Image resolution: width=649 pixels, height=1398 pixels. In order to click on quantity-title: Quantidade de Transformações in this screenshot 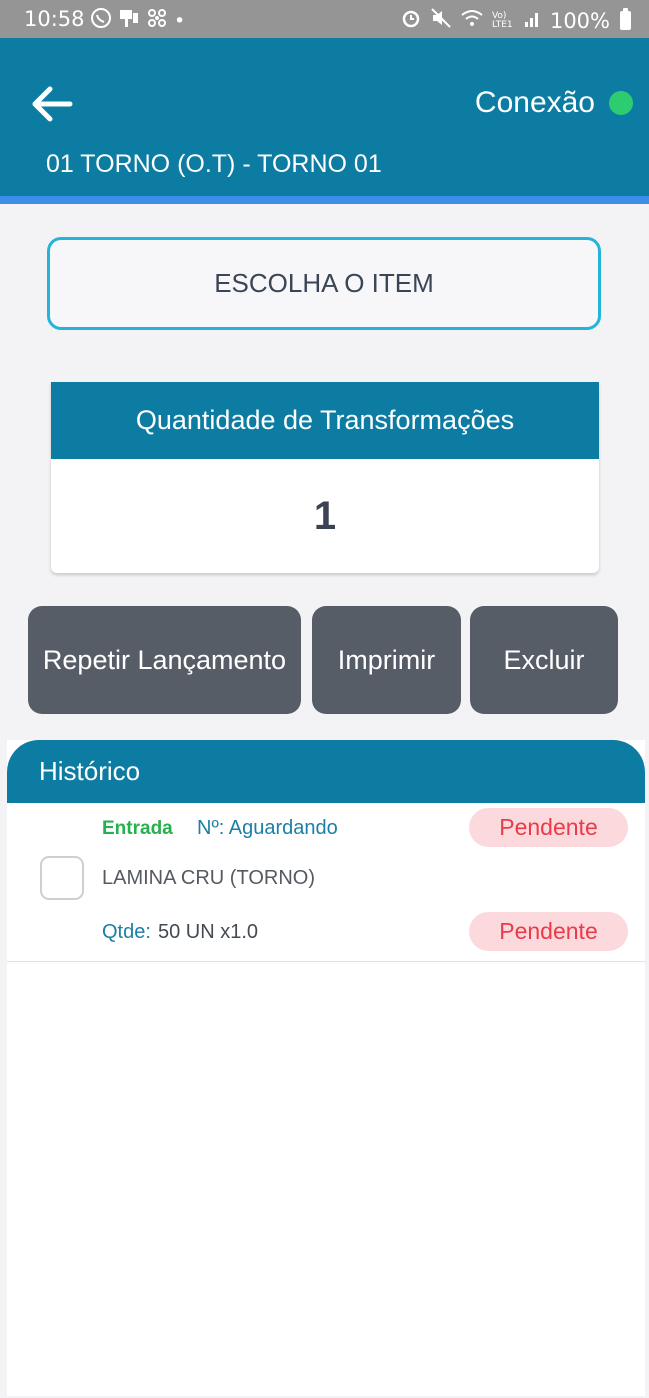, I will do `click(325, 420)`.